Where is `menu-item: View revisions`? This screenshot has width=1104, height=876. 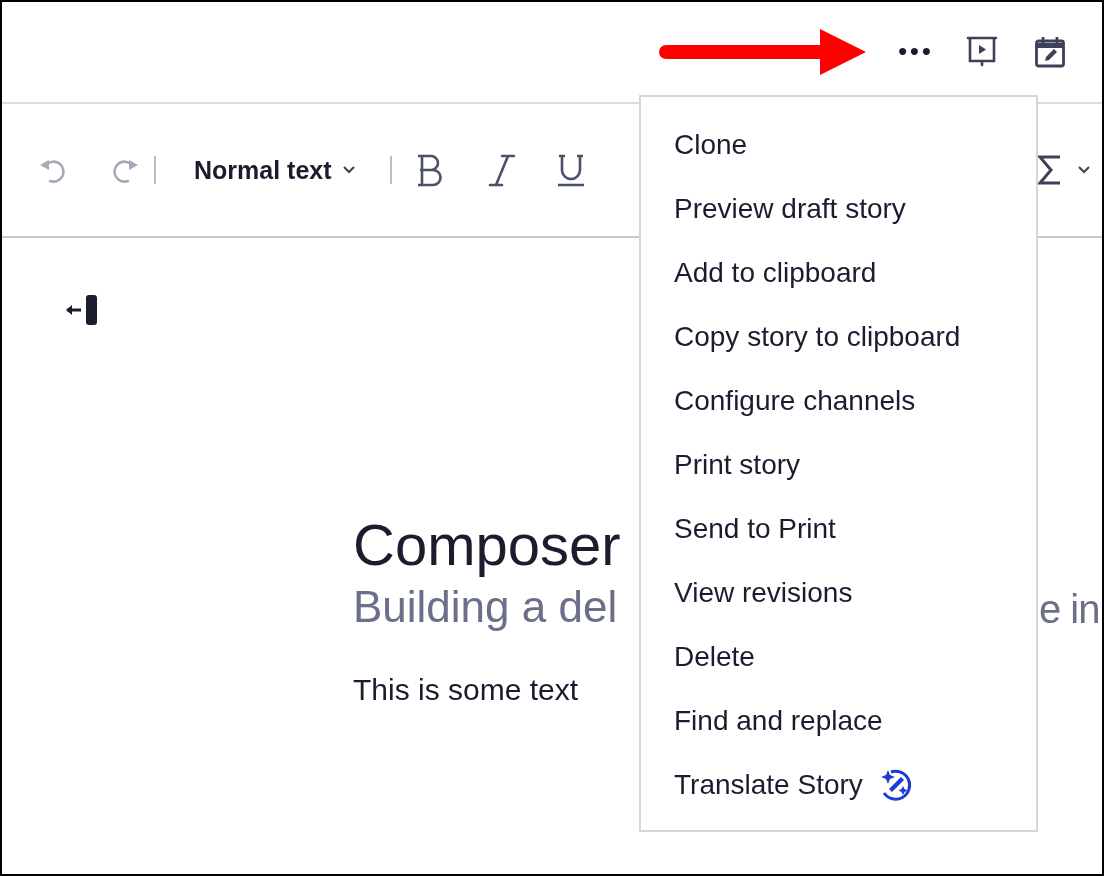 menu-item: View revisions is located at coordinates (838, 593).